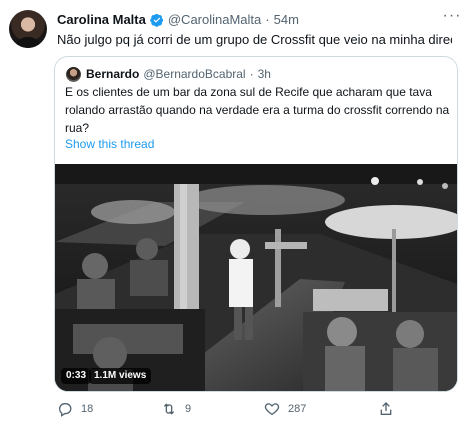 This screenshot has width=473, height=431. Describe the element at coordinates (297, 409) in the screenshot. I see `like-count: 287` at that location.